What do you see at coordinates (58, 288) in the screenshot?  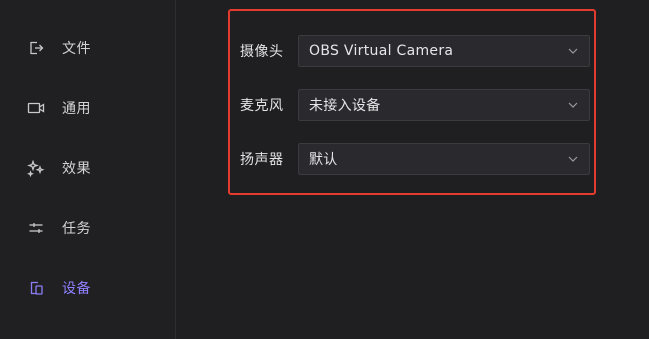 I see `sidebar-item-devices: 设备` at bounding box center [58, 288].